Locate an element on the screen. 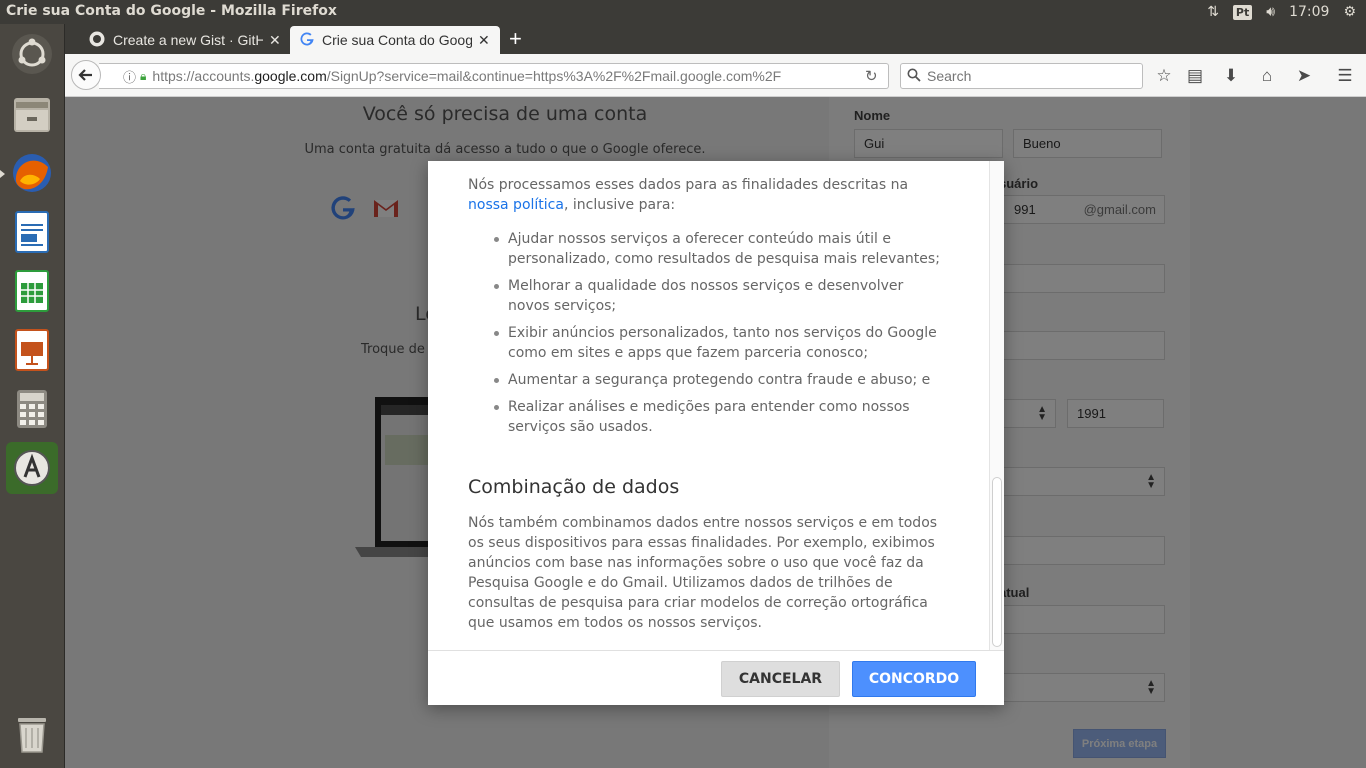 The height and width of the screenshot is (768, 1366). intro-text-end: , inclusive para: is located at coordinates (619, 205).